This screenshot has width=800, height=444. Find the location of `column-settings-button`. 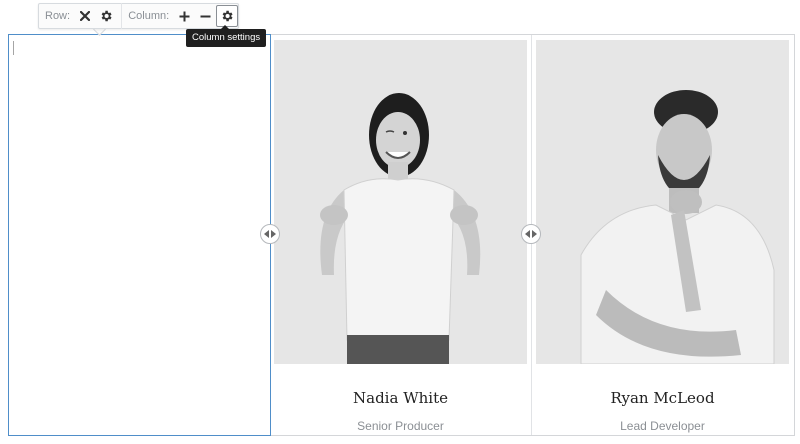

column-settings-button is located at coordinates (227, 16).